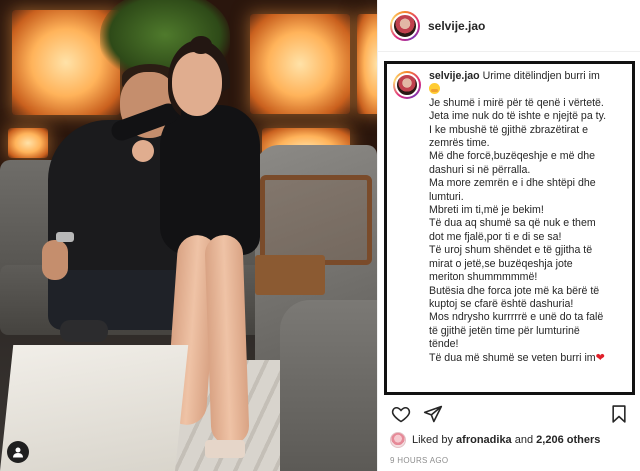 The image size is (640, 471). I want to click on person-tag-icon, so click(18, 452).